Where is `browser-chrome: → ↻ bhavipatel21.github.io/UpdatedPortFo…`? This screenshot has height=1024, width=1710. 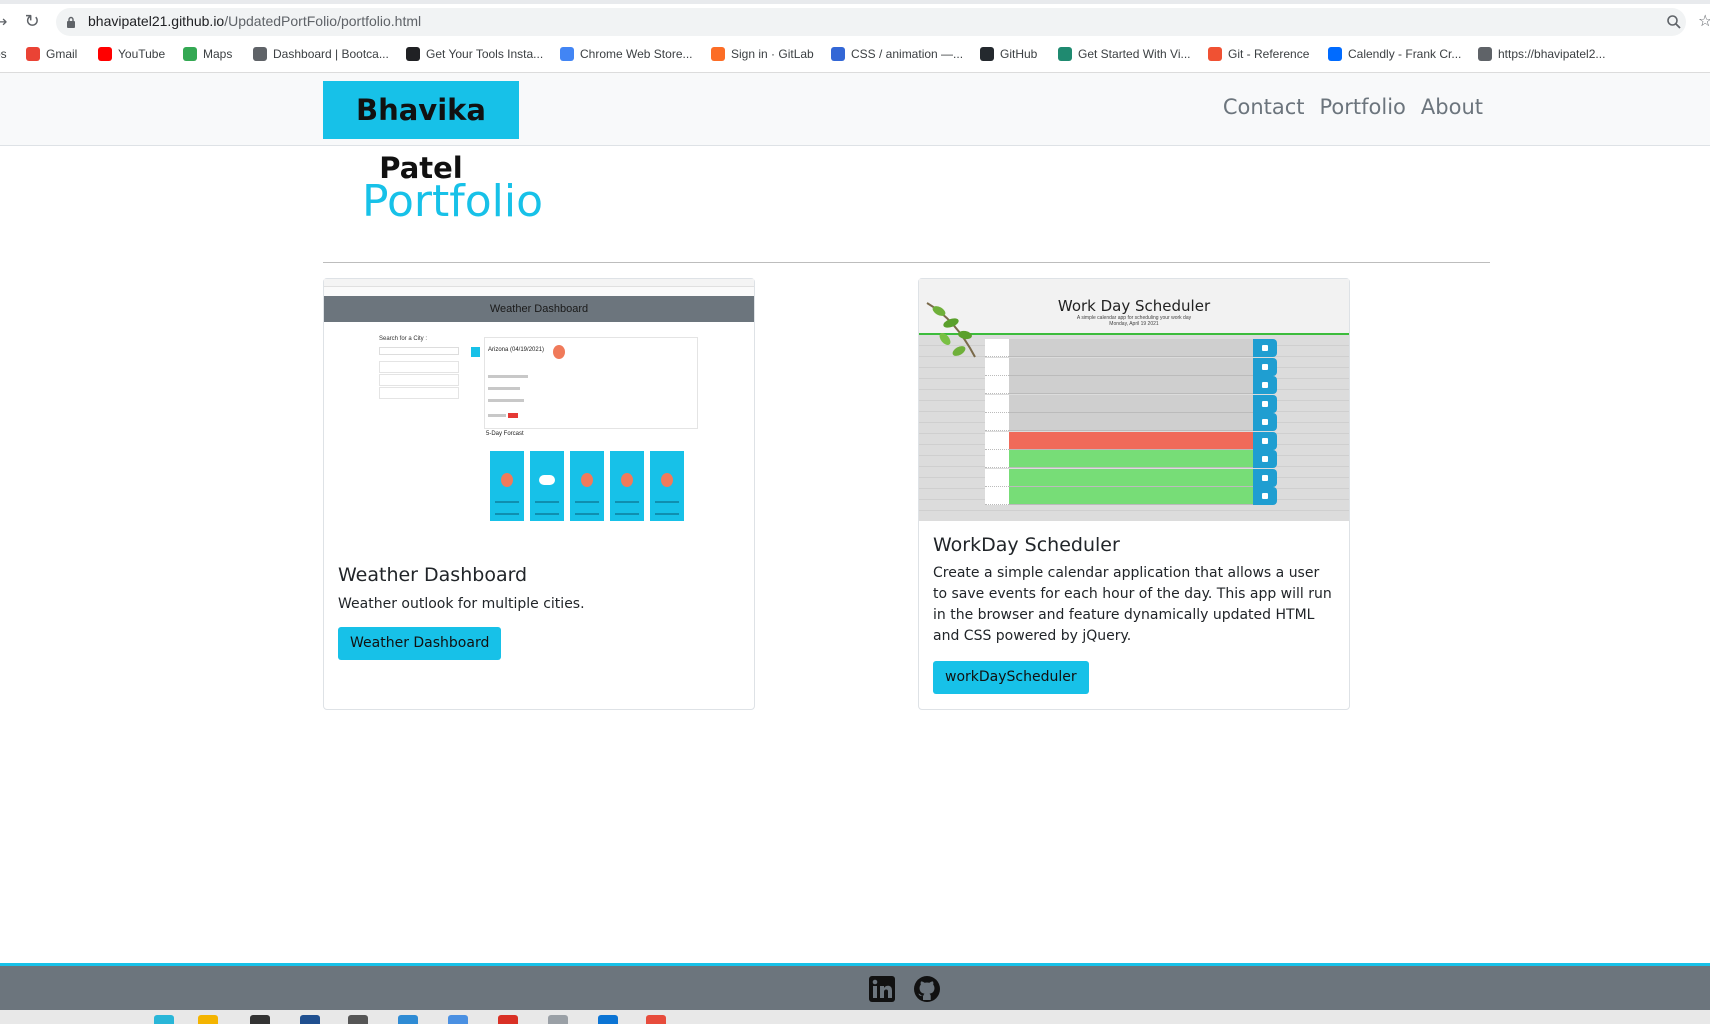
browser-chrome: → ↻ bhavipatel21.github.io/UpdatedPortFo… is located at coordinates (855, 36).